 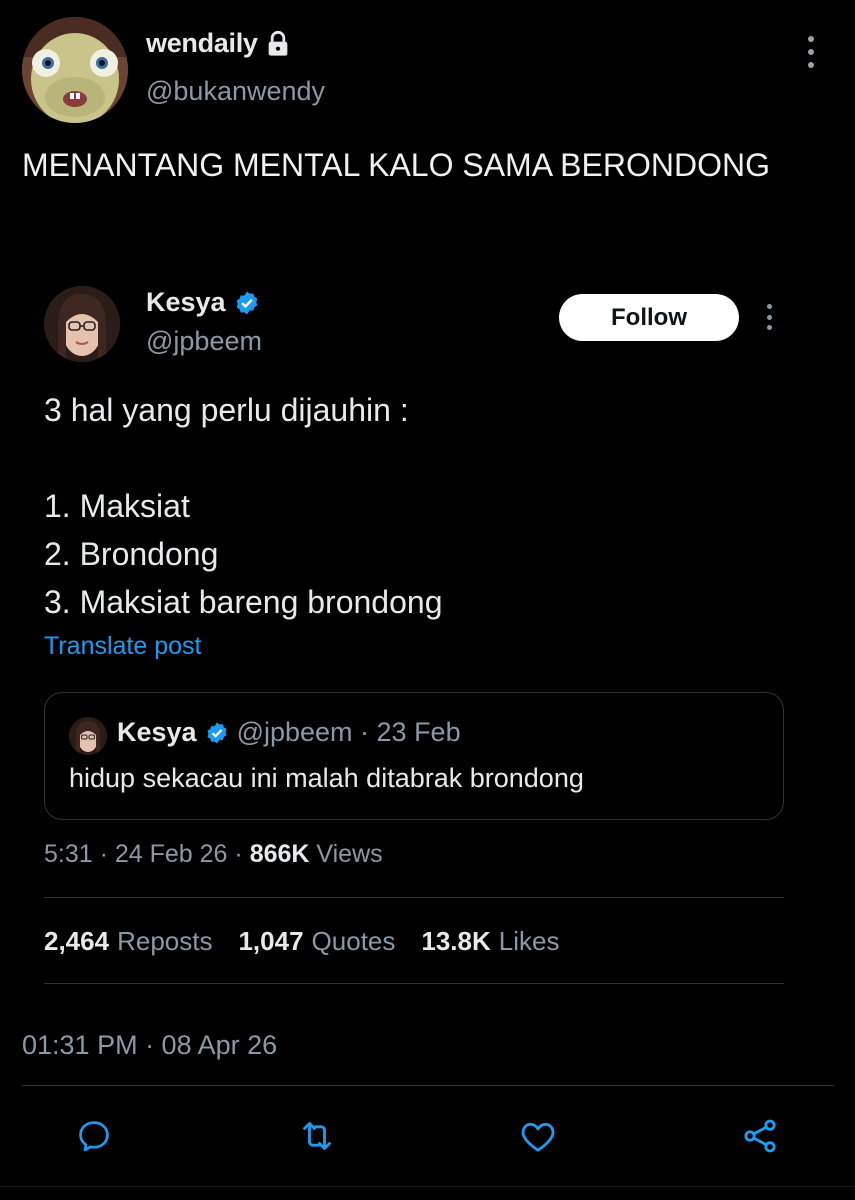 What do you see at coordinates (538, 1136) in the screenshot?
I see `like-icon` at bounding box center [538, 1136].